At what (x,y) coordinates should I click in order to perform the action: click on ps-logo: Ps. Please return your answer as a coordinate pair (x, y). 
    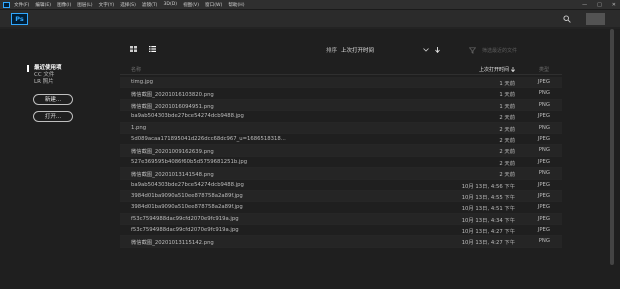
    Looking at the image, I should click on (19, 19).